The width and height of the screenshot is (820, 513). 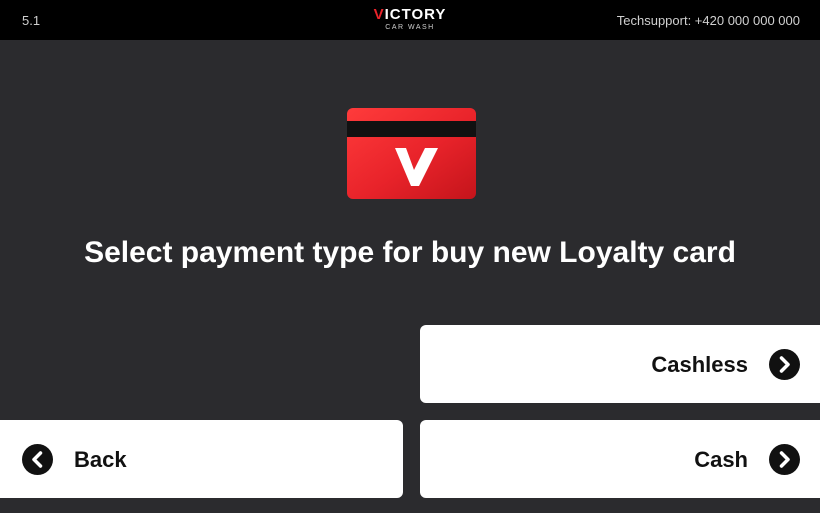 I want to click on chevron-left-icon, so click(x=37, y=459).